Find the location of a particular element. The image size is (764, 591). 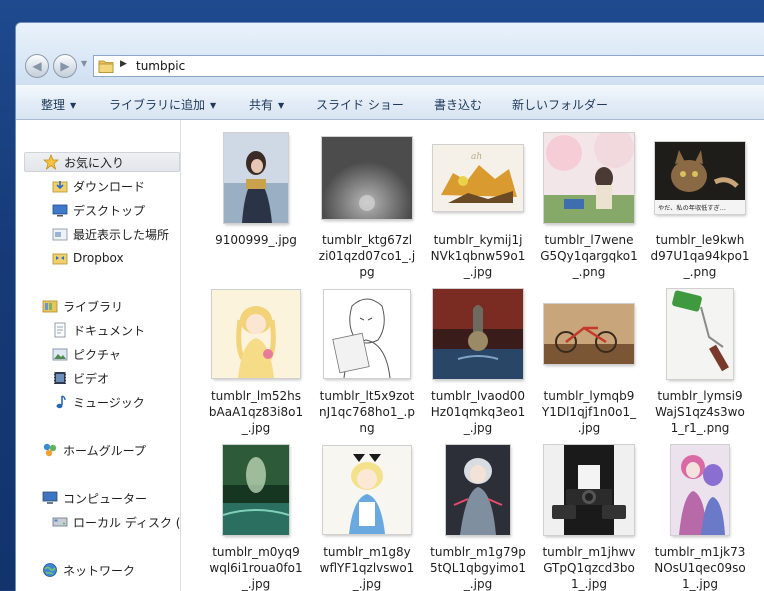

file-name: tumblr_lvaod00 Hz01qmkq3eo1 _.jpg is located at coordinates (478, 412).